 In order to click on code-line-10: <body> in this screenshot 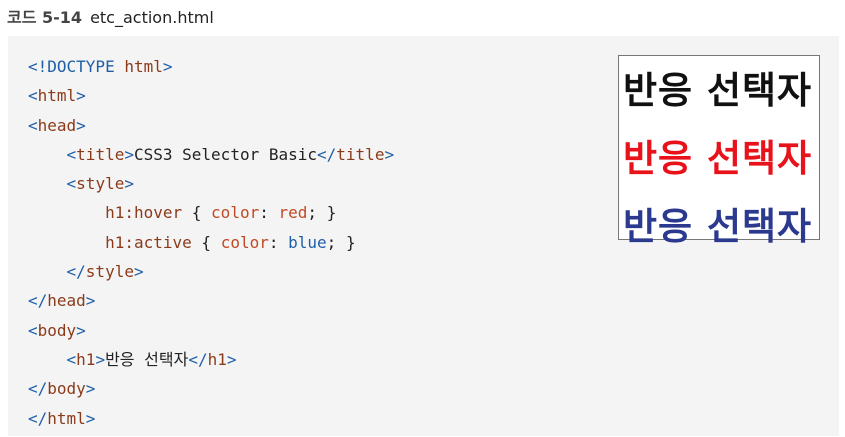, I will do `click(57, 330)`.